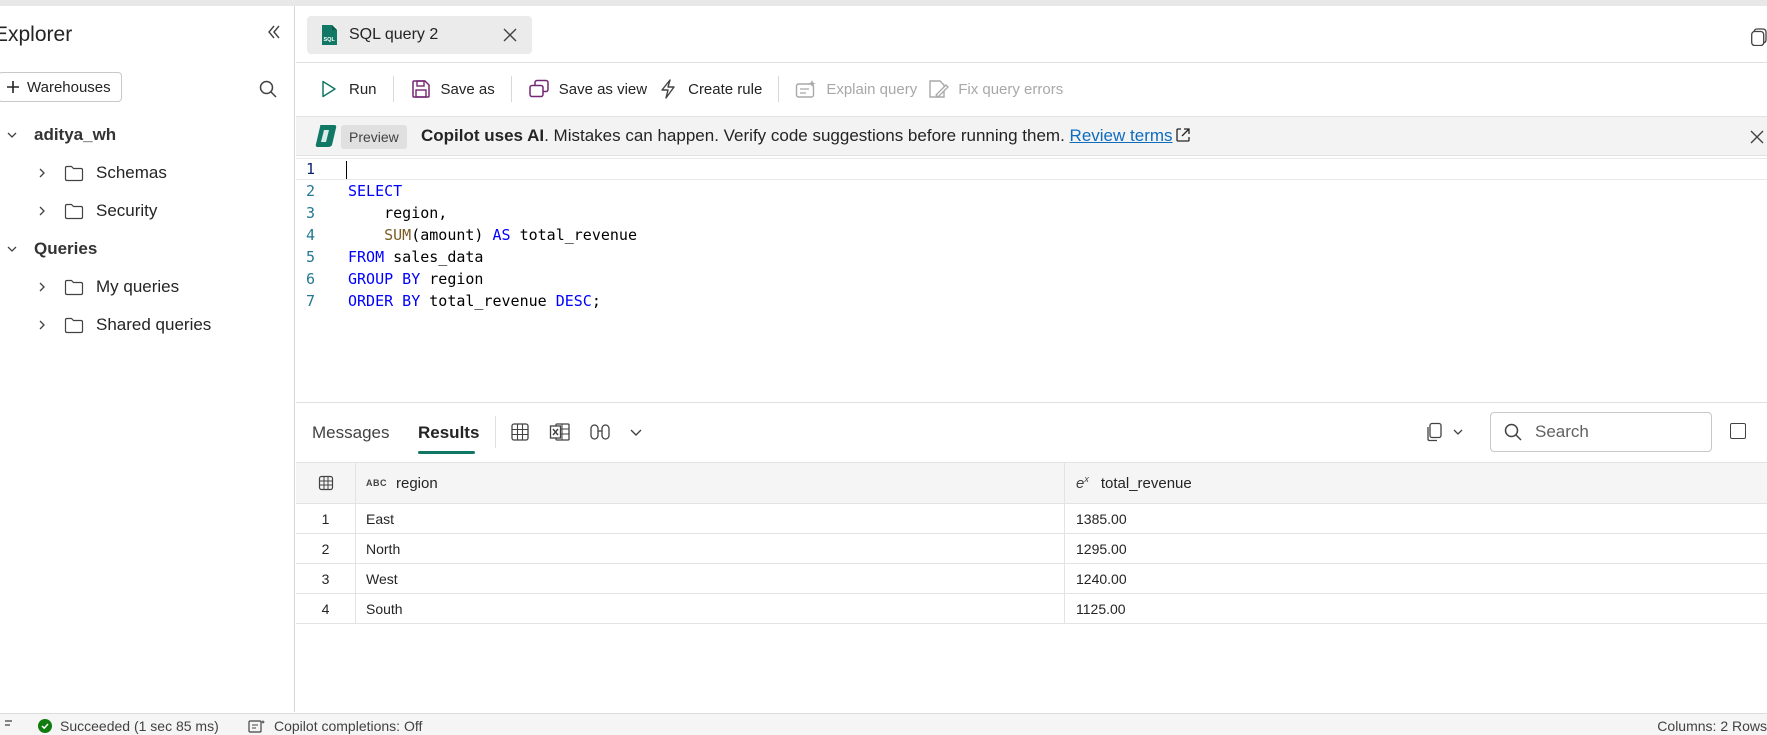 This screenshot has height=735, width=1767. Describe the element at coordinates (448, 433) in the screenshot. I see `tab-results: Results` at that location.